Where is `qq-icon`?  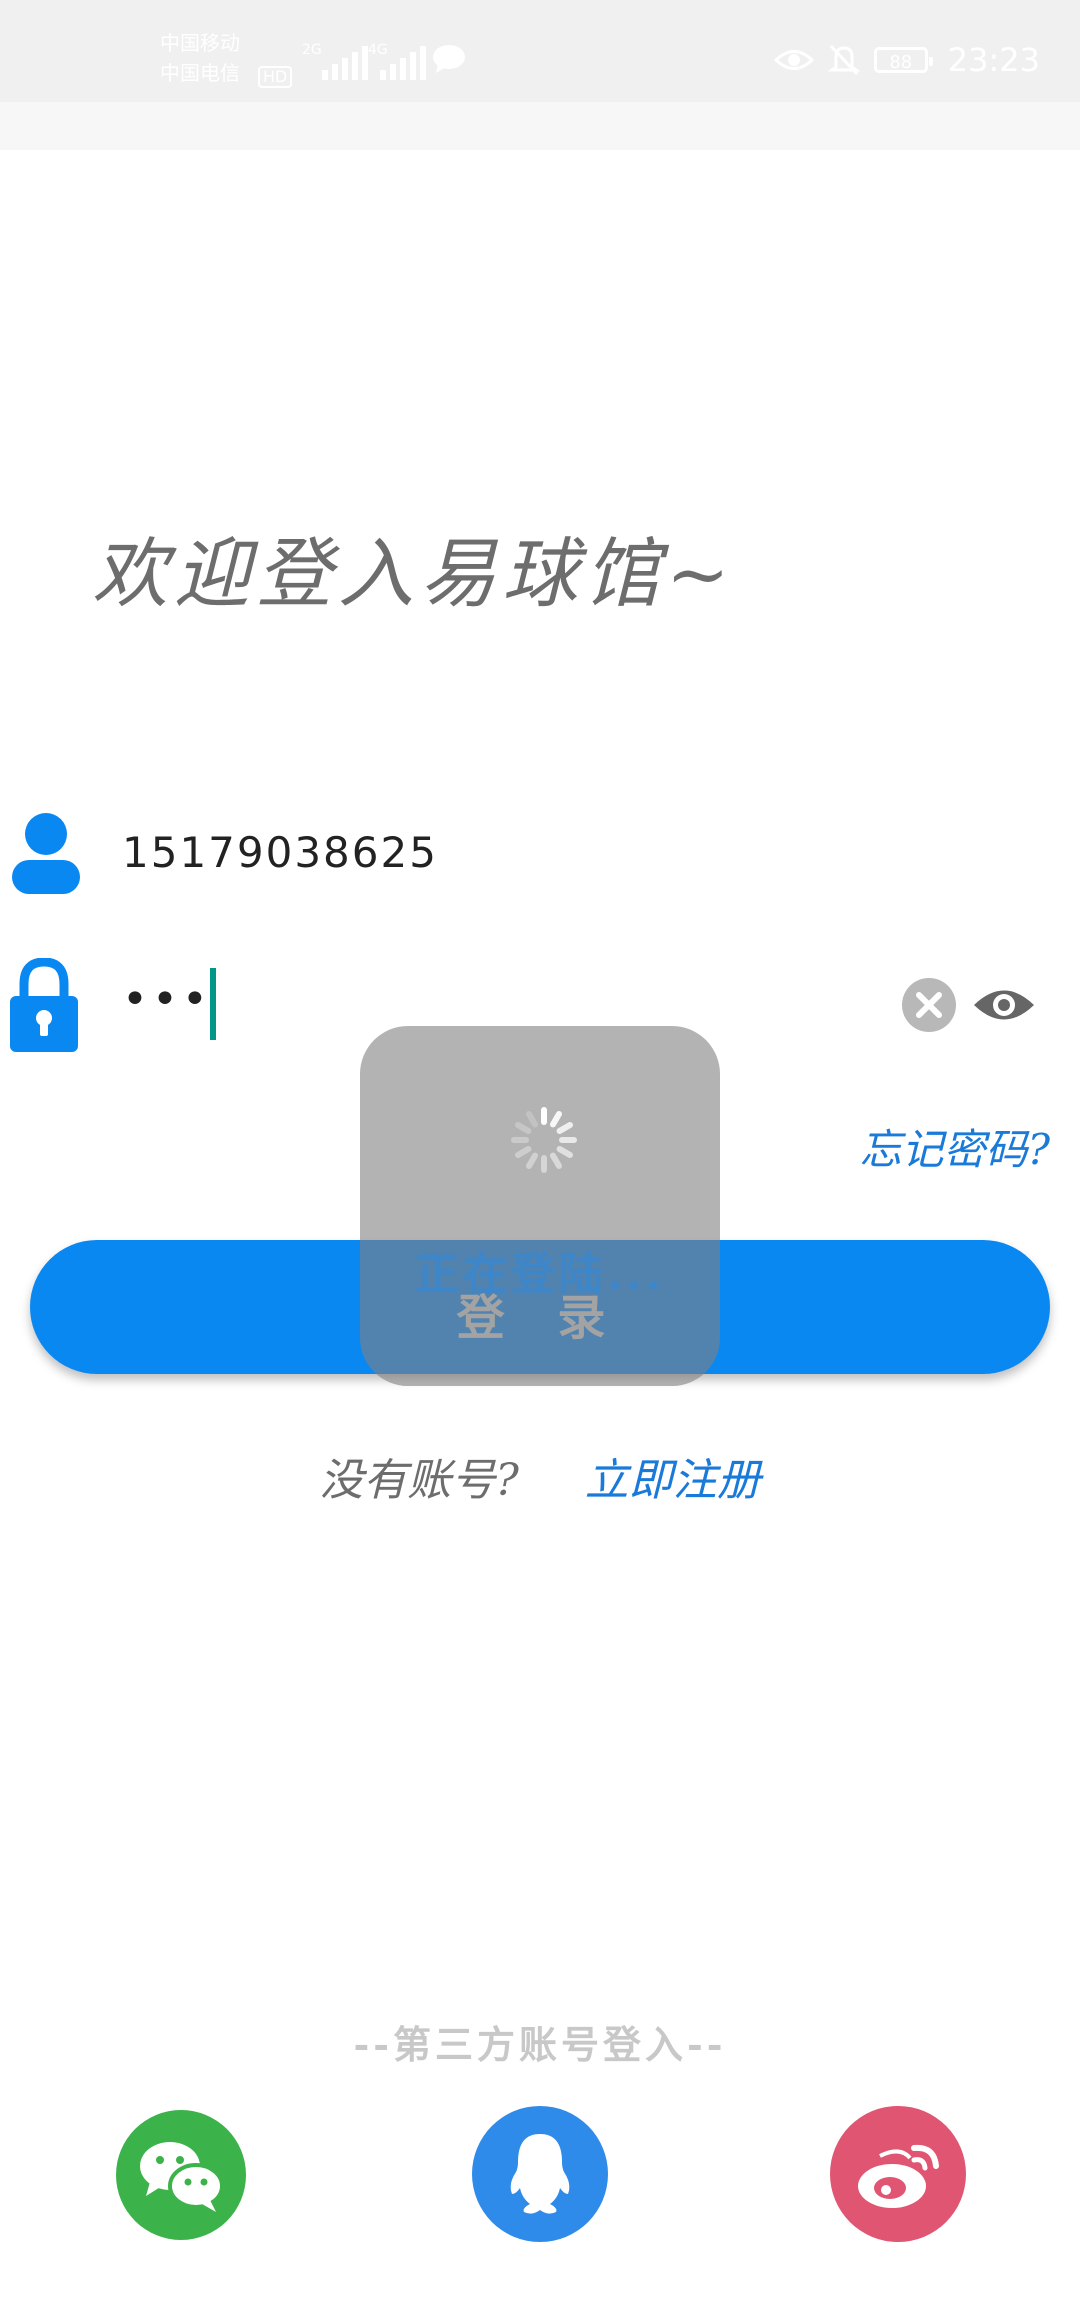
qq-icon is located at coordinates (540, 2174).